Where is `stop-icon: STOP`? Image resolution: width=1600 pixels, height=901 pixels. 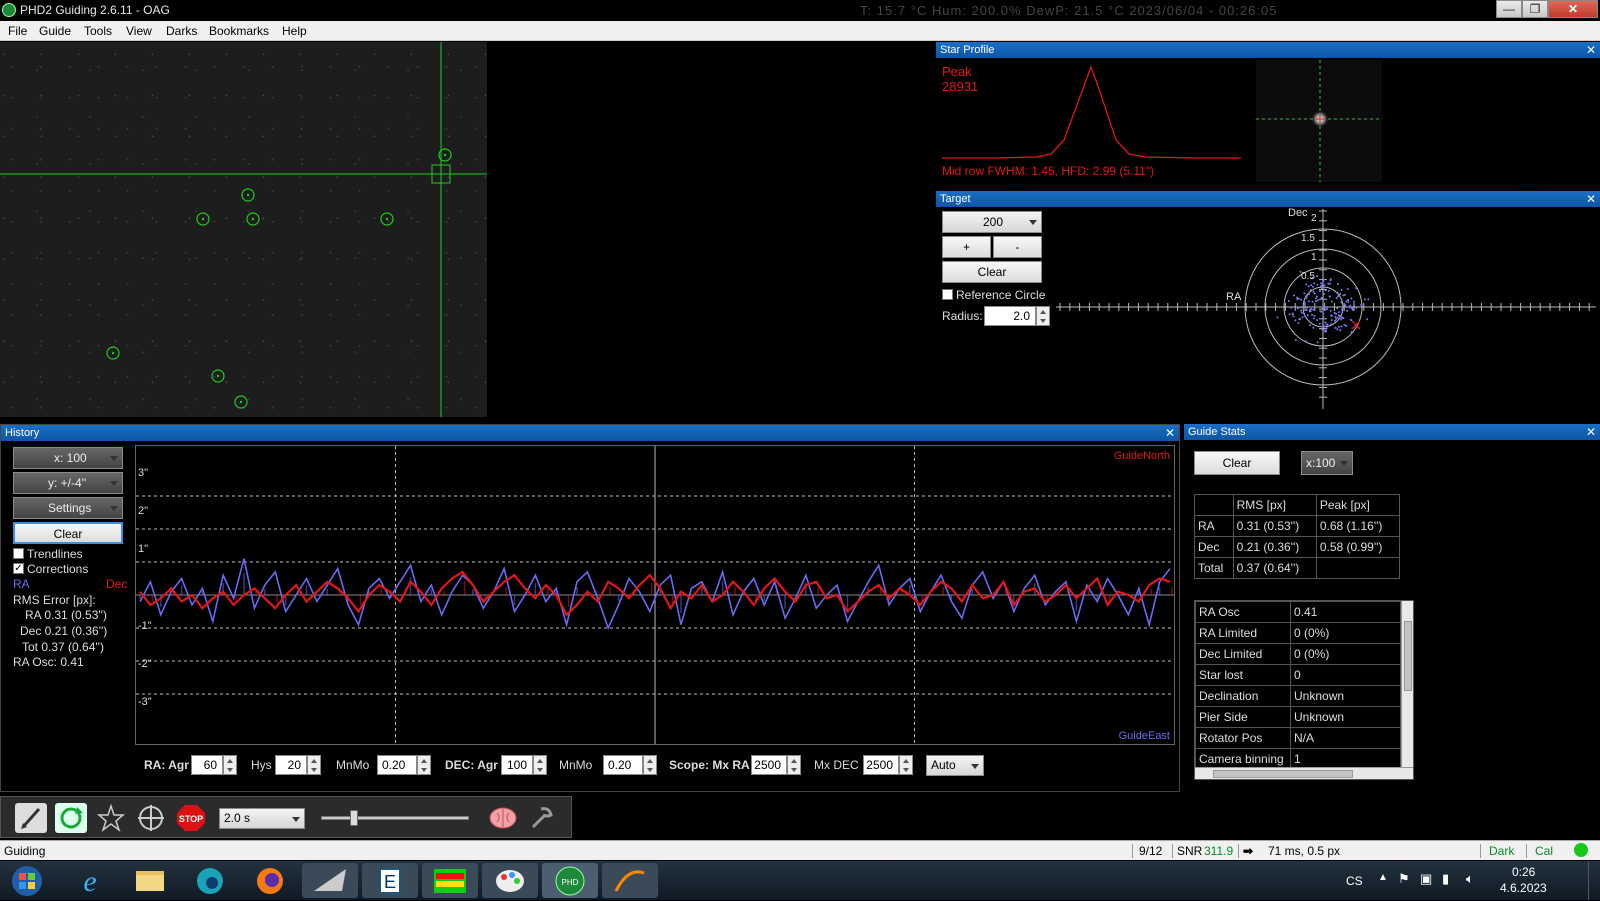 stop-icon: STOP is located at coordinates (191, 818).